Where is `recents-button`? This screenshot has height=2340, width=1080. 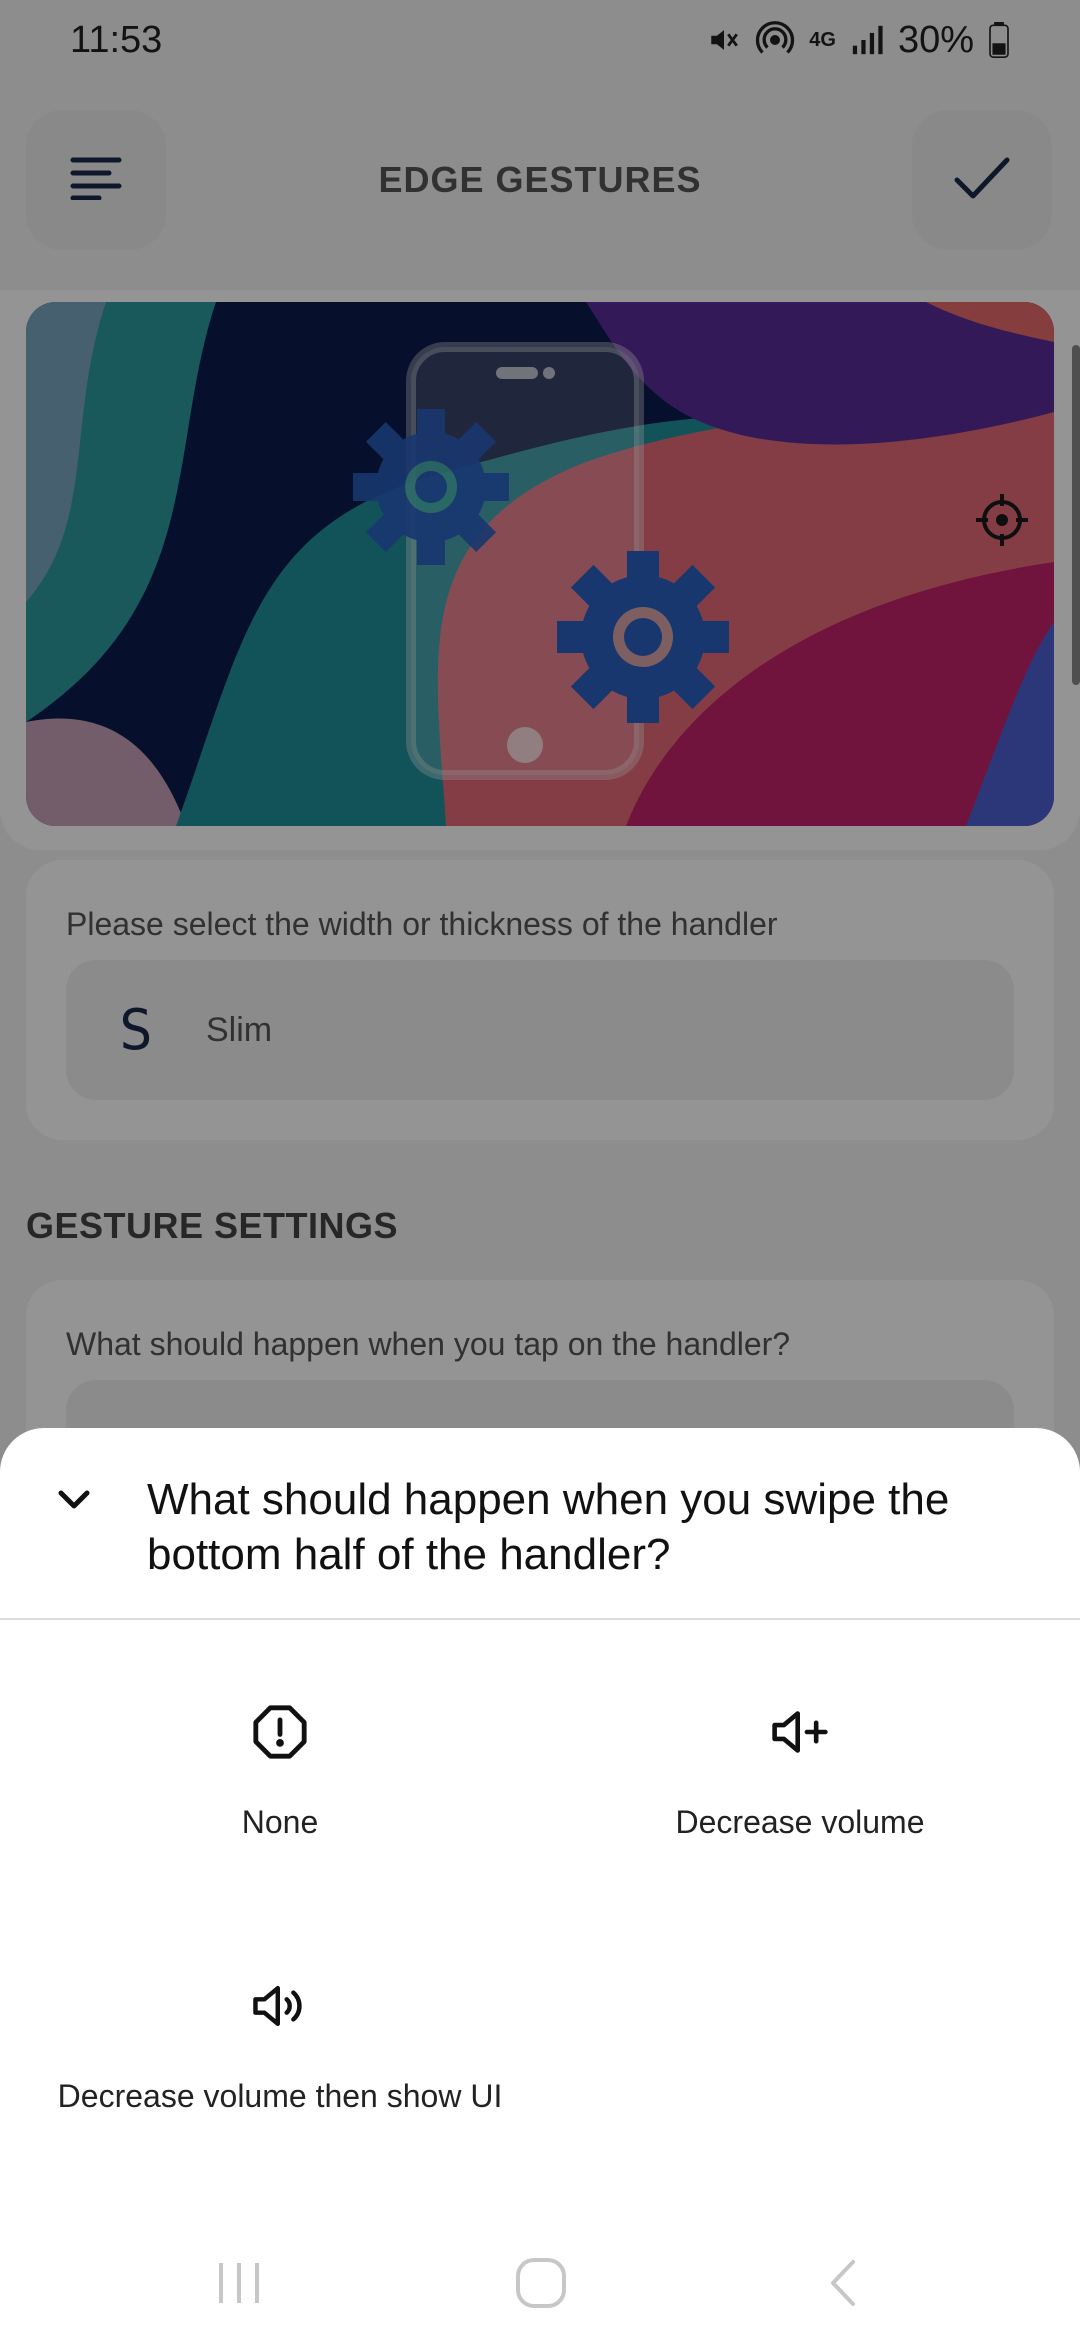 recents-button is located at coordinates (239, 2285).